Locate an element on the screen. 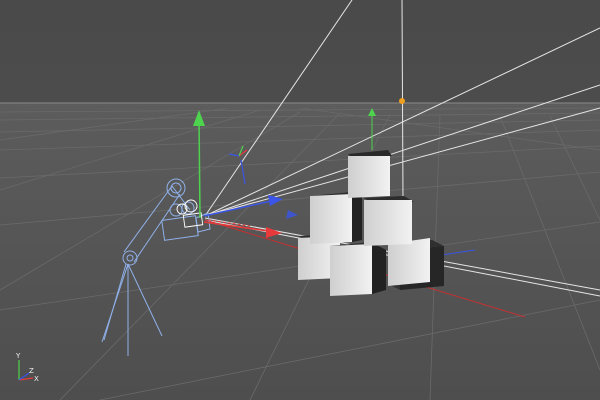 The height and width of the screenshot is (400, 600). world-x-label: X is located at coordinates (36, 379).